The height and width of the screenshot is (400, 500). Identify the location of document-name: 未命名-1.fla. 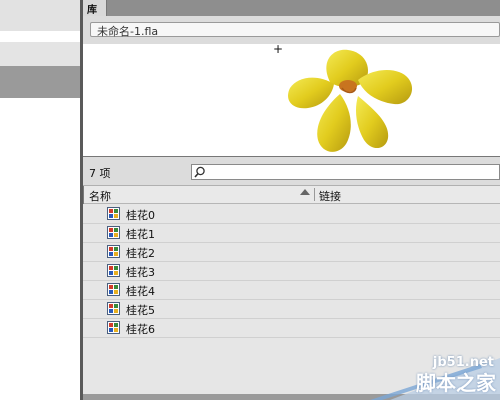
(128, 31).